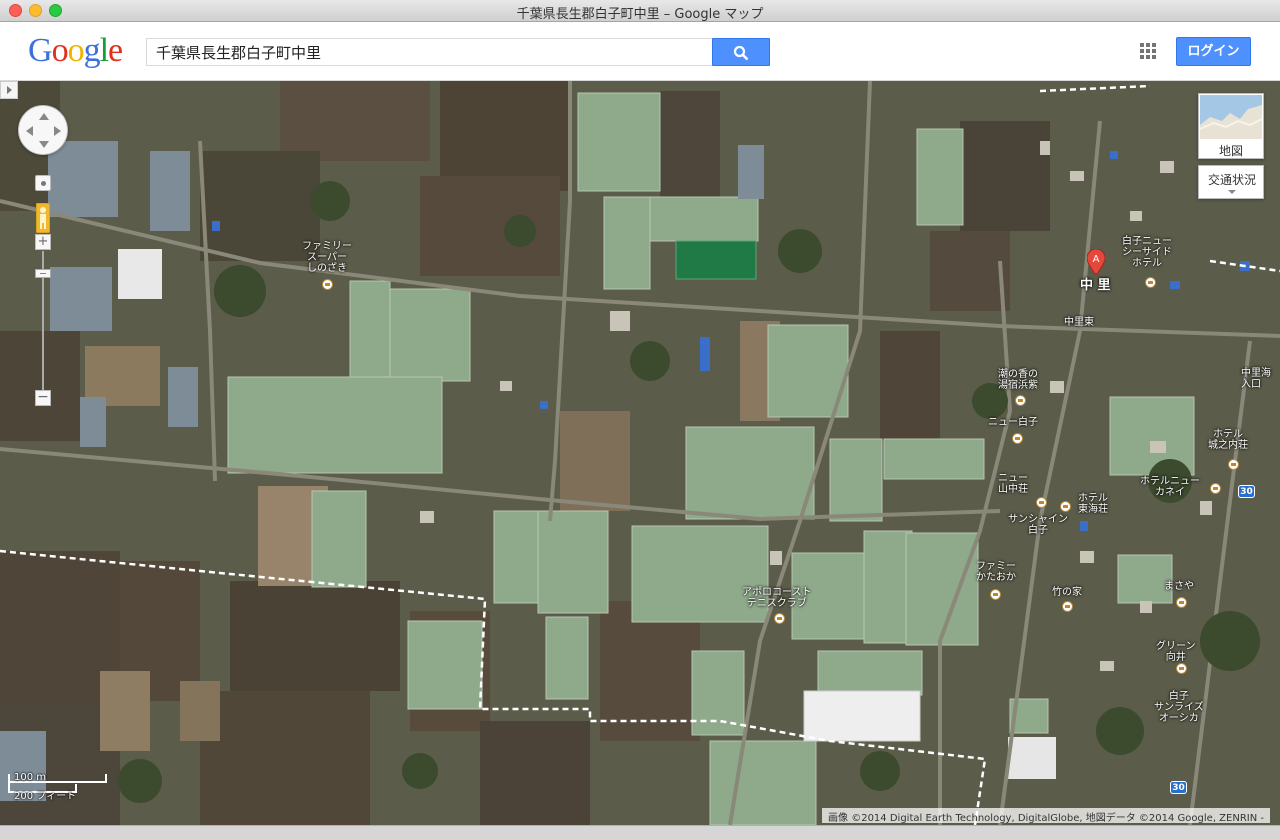 Image resolution: width=1280 pixels, height=839 pixels. I want to click on poi-label: グリーン 向井, so click(1176, 652).